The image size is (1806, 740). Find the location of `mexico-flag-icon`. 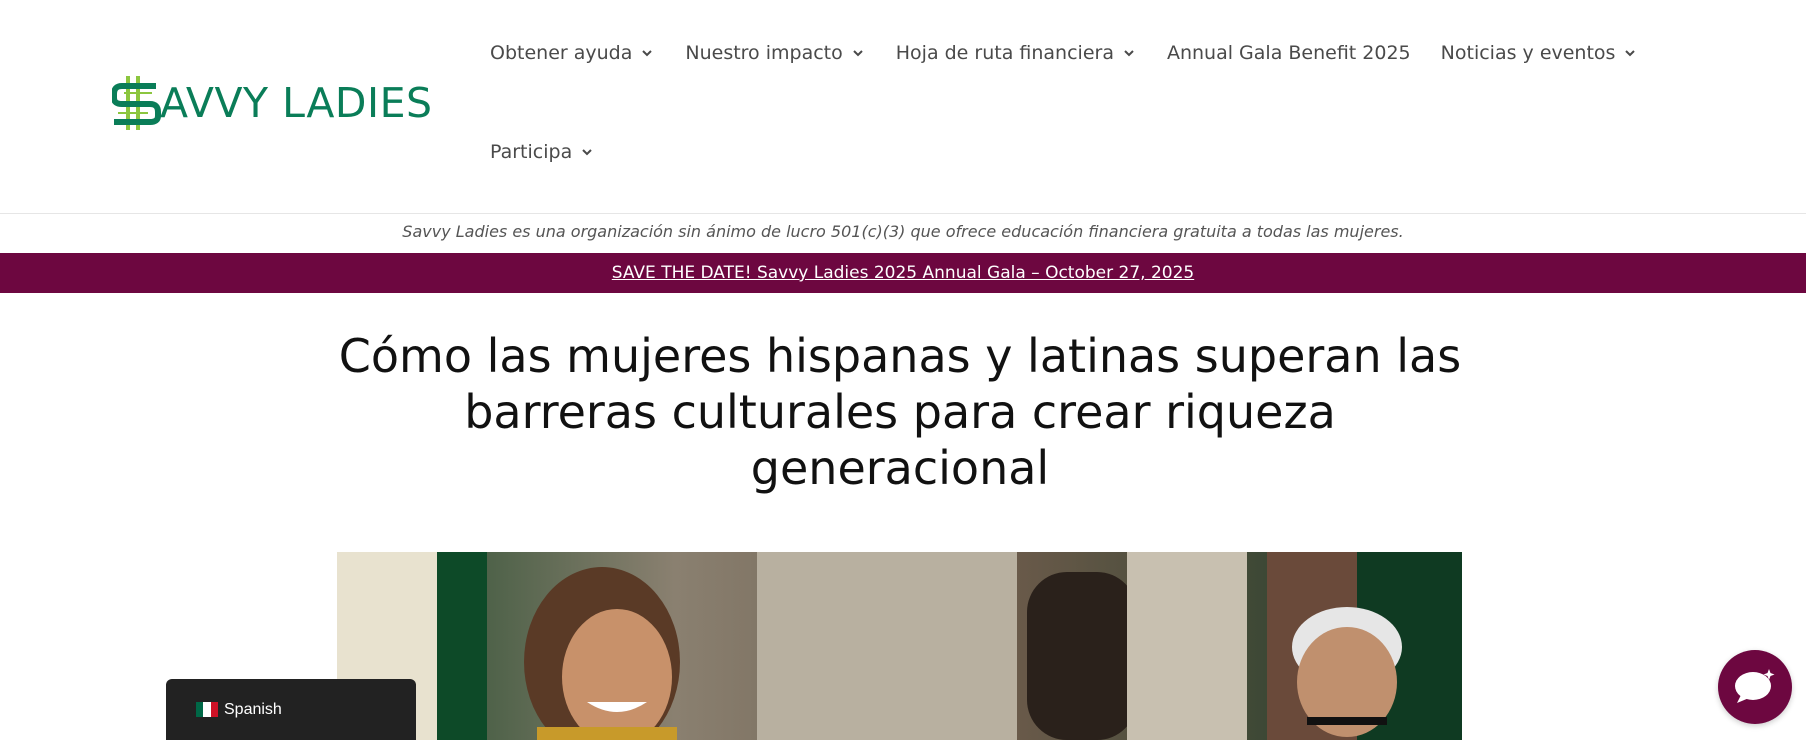

mexico-flag-icon is located at coordinates (207, 709).